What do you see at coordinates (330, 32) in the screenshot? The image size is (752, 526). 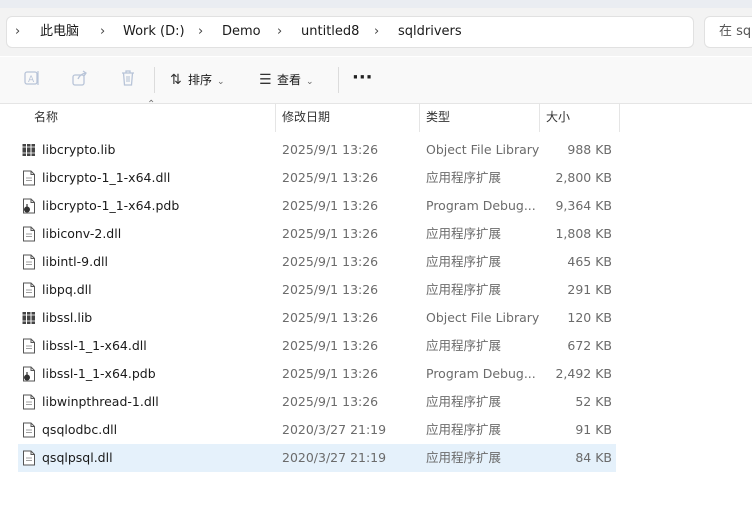 I see `breadcrumb-untitled8: untitled8` at bounding box center [330, 32].